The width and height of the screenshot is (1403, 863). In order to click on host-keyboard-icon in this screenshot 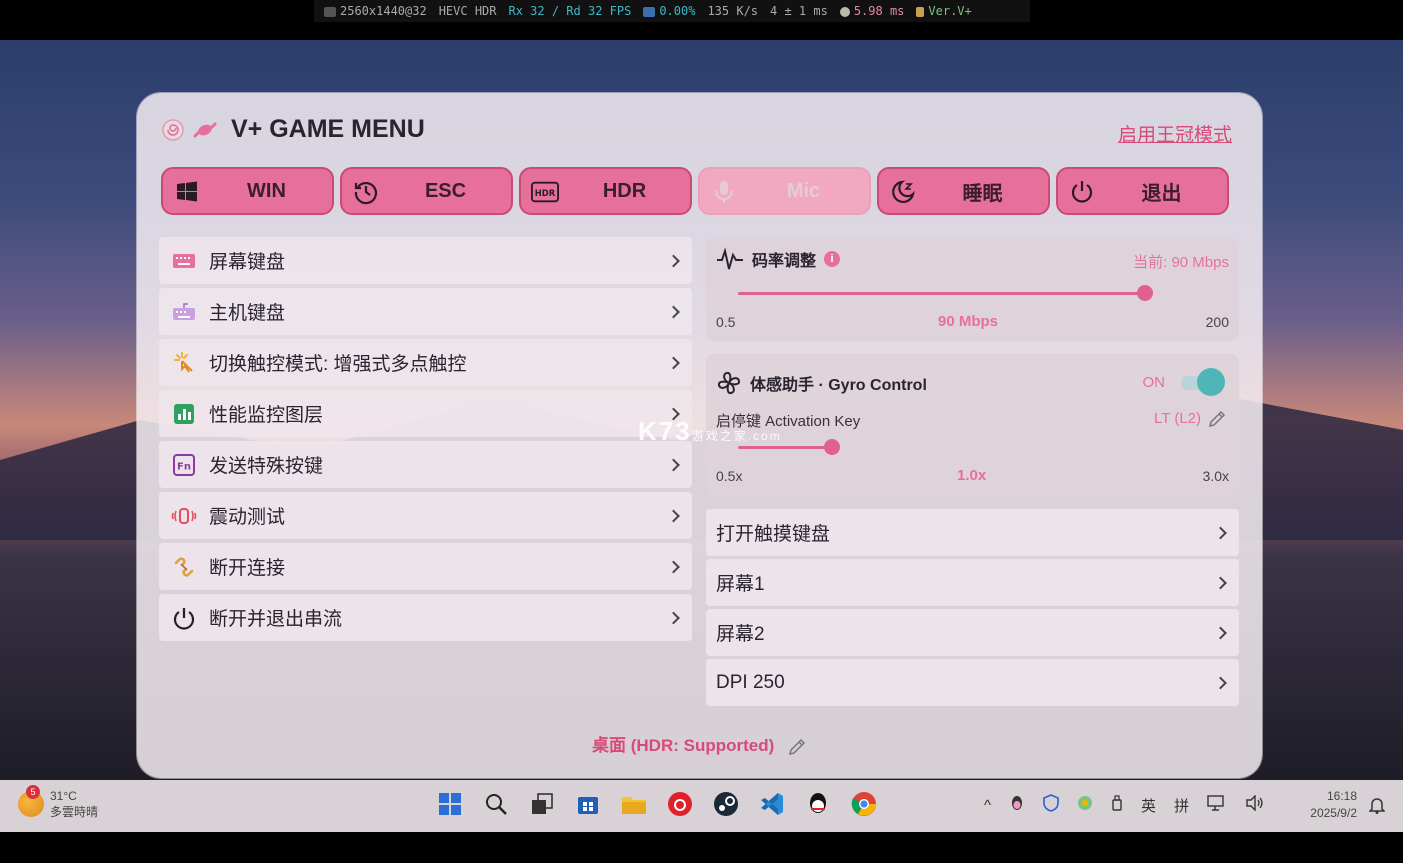, I will do `click(184, 312)`.